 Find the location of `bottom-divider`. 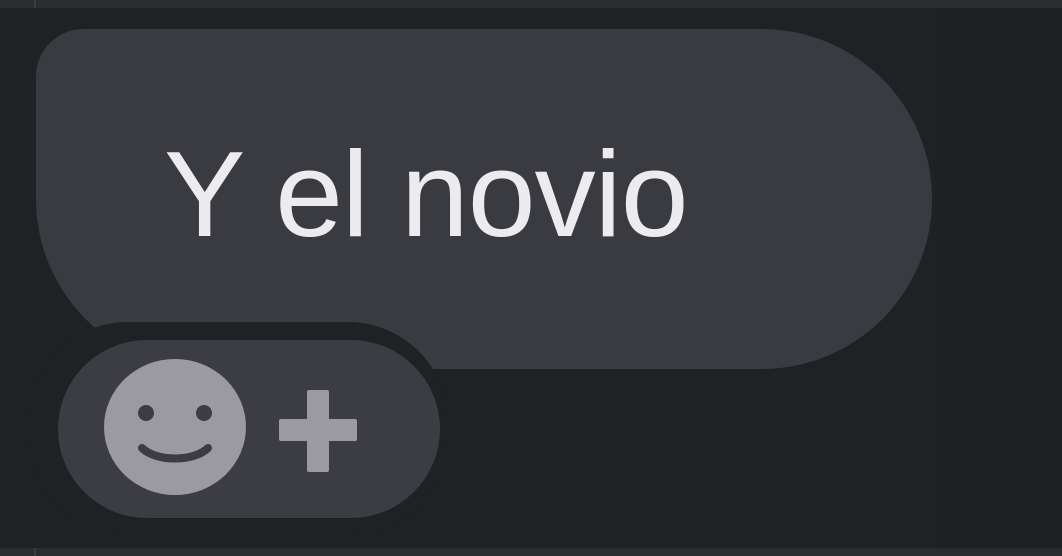

bottom-divider is located at coordinates (531, 552).